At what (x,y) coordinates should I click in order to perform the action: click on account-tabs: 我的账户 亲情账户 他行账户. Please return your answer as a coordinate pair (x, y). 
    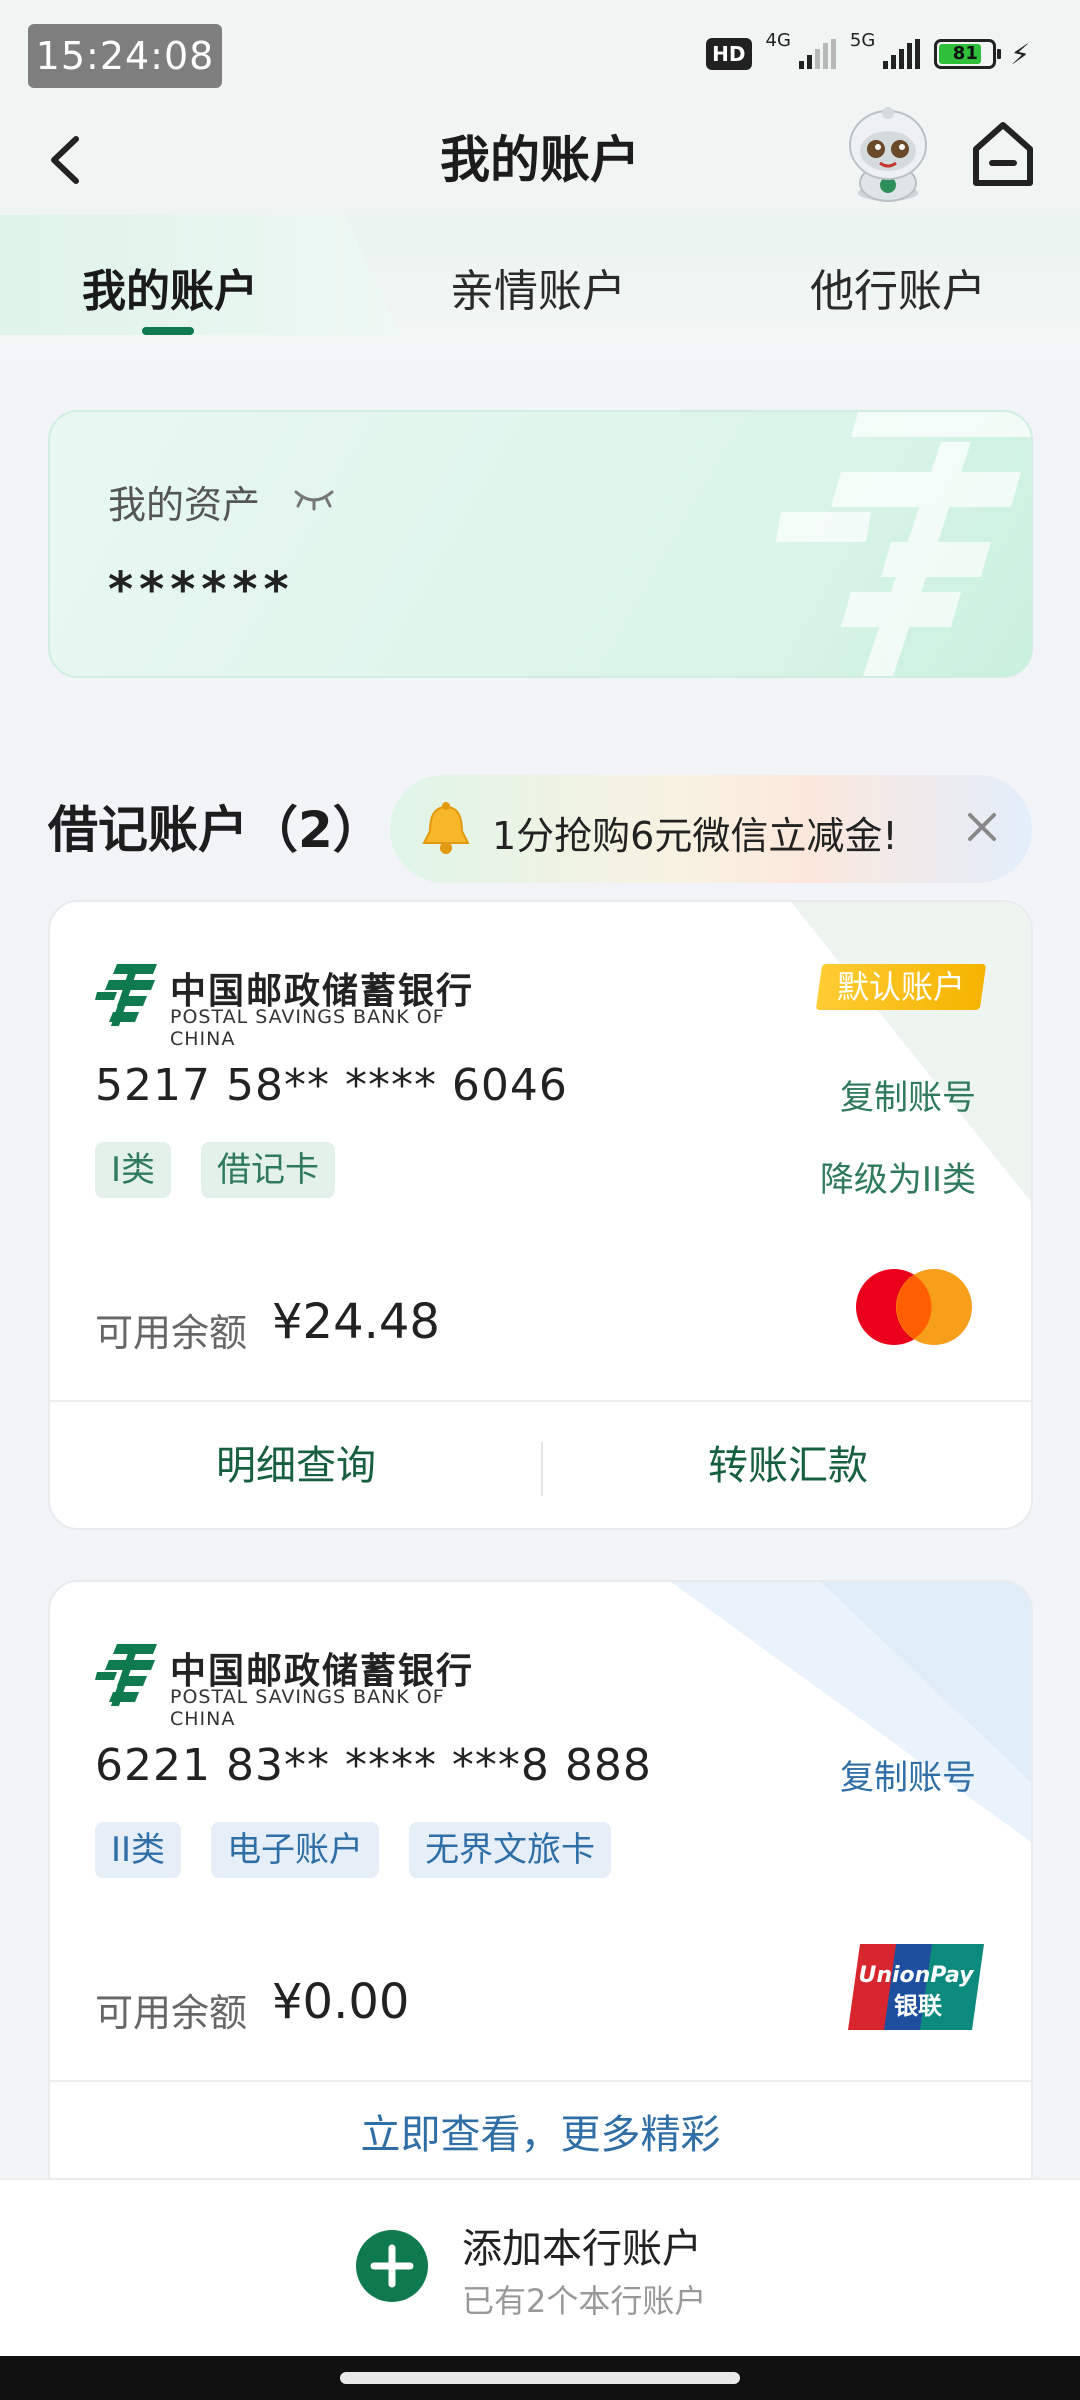
    Looking at the image, I should click on (540, 285).